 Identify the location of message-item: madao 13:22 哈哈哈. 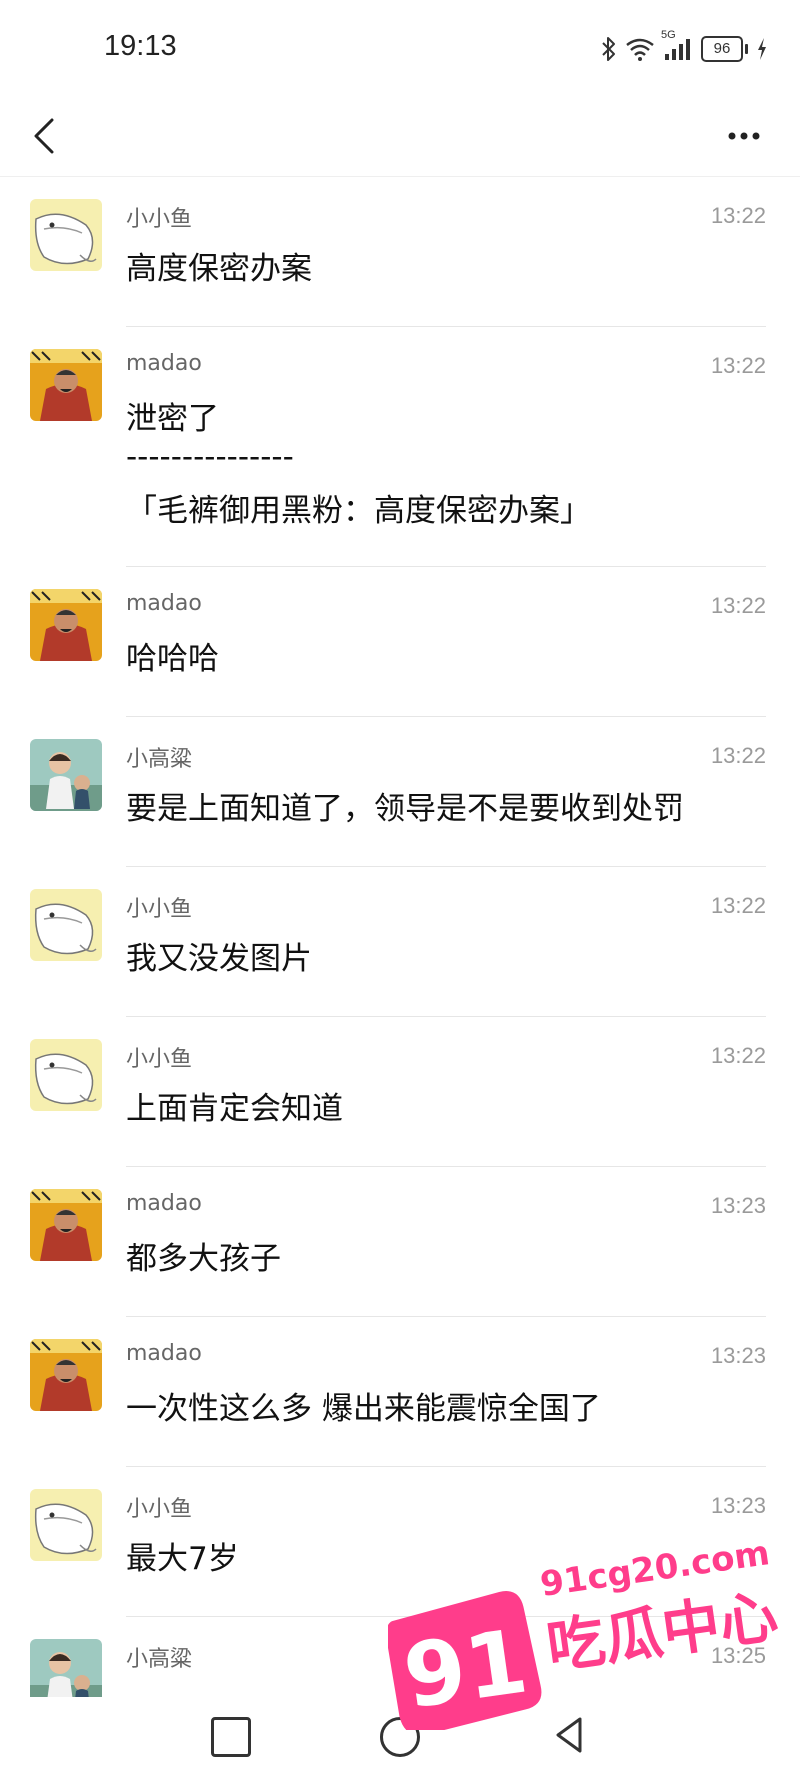
(400, 642).